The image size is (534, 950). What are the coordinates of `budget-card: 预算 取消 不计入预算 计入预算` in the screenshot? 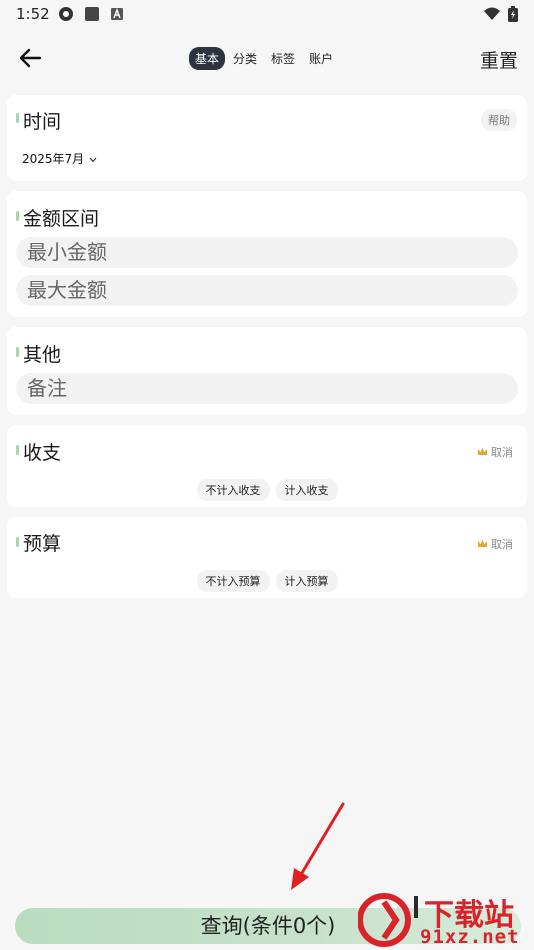 It's located at (267, 557).